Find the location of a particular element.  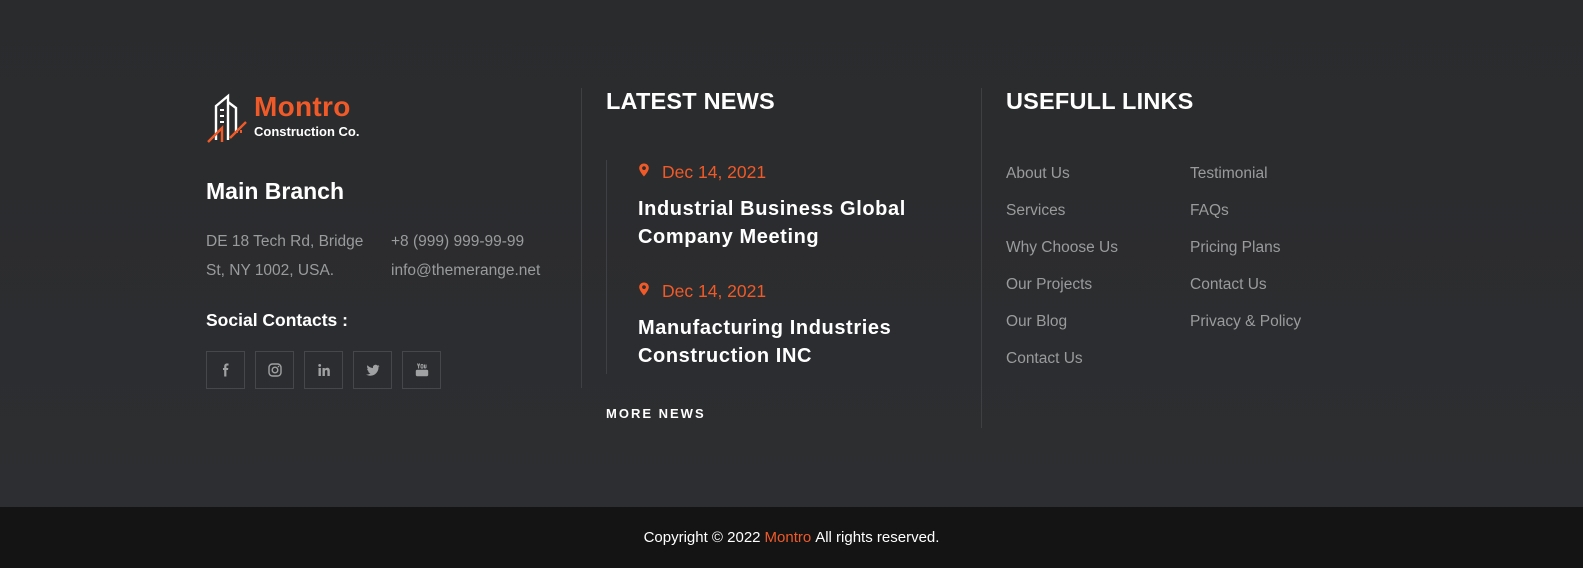

facebook-icon is located at coordinates (225, 370).